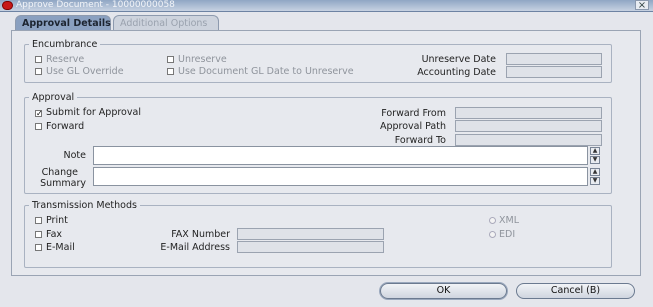 The height and width of the screenshot is (307, 653). I want to click on unreserve-date-label: Unreserve Date, so click(458, 59).